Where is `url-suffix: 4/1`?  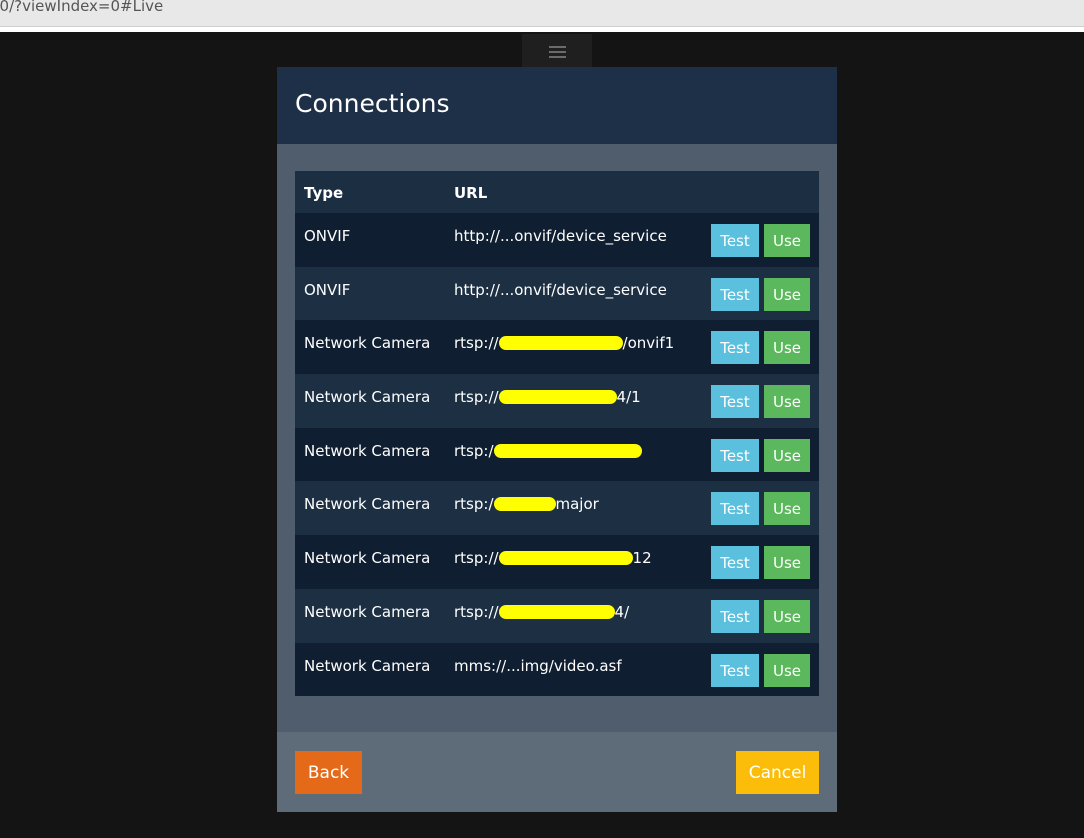 url-suffix: 4/1 is located at coordinates (628, 397).